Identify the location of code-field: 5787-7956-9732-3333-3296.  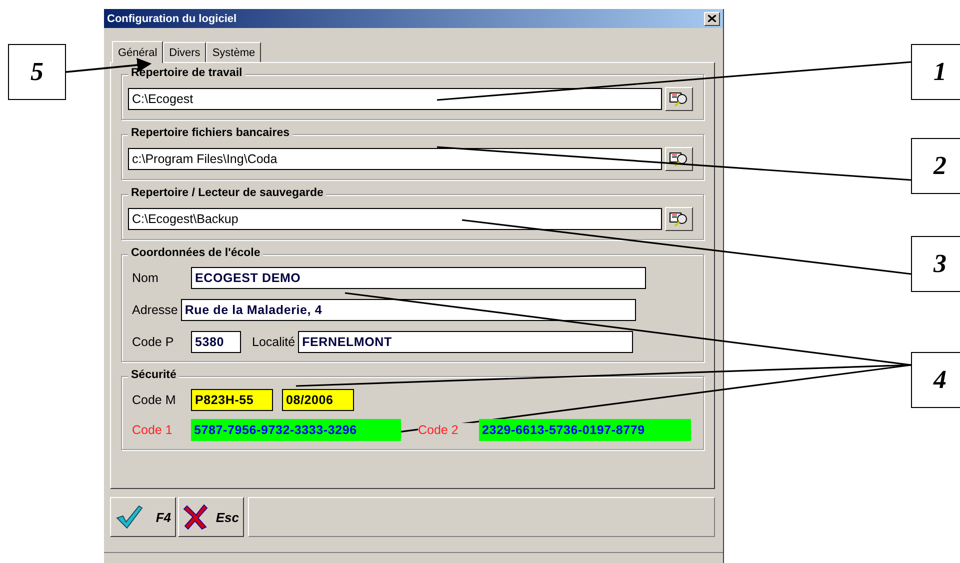
(296, 430).